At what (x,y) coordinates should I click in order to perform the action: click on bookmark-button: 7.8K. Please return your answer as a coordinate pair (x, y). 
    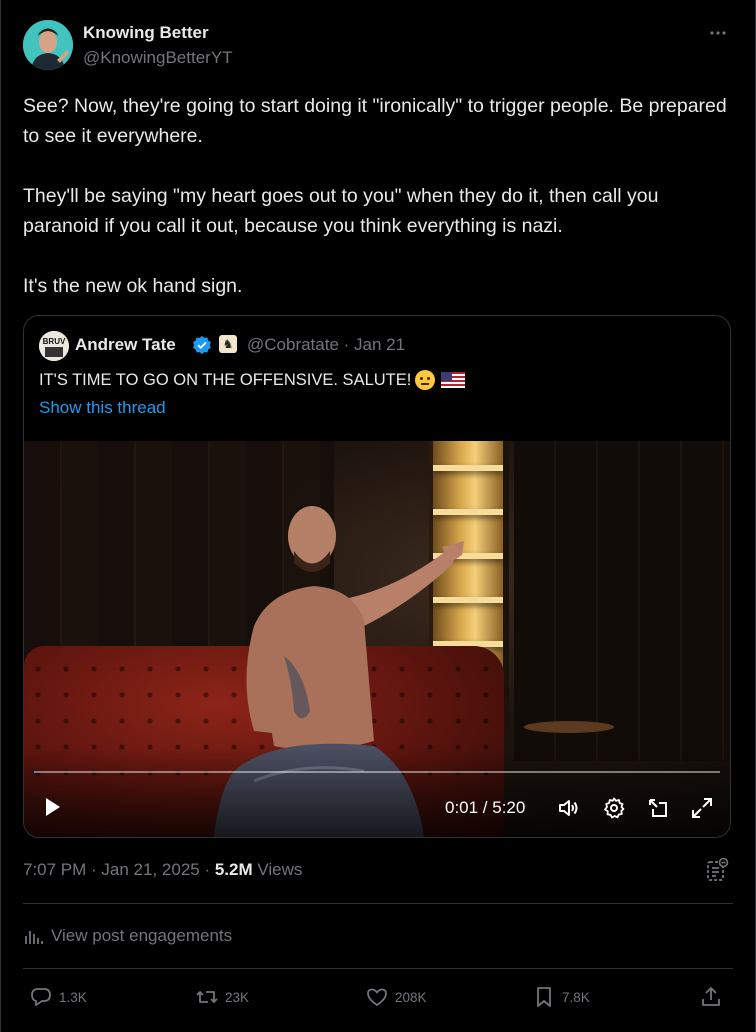
    Looking at the image, I should click on (561, 997).